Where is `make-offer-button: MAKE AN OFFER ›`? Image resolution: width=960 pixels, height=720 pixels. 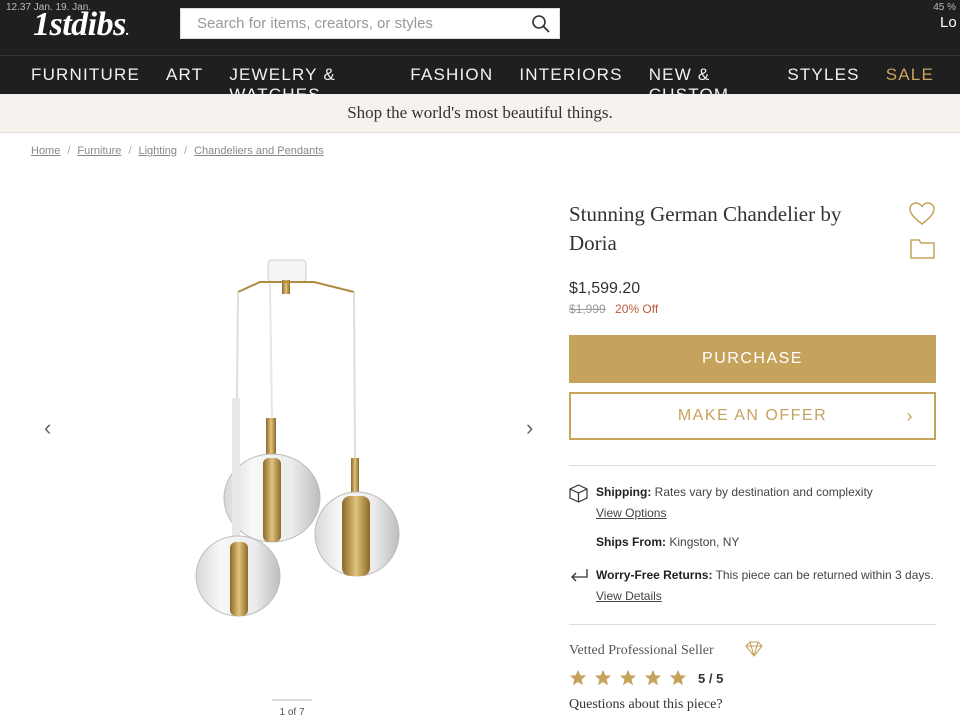
make-offer-button: MAKE AN OFFER › is located at coordinates (752, 416).